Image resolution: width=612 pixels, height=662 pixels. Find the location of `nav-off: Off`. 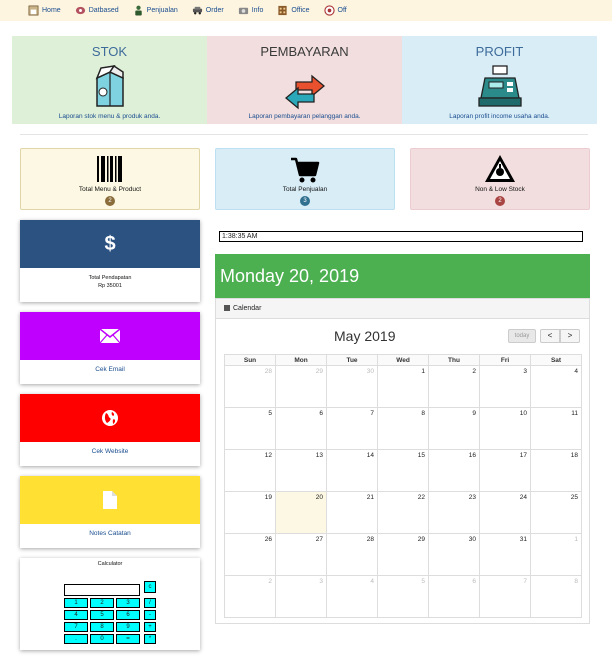

nav-off: Off is located at coordinates (335, 10).